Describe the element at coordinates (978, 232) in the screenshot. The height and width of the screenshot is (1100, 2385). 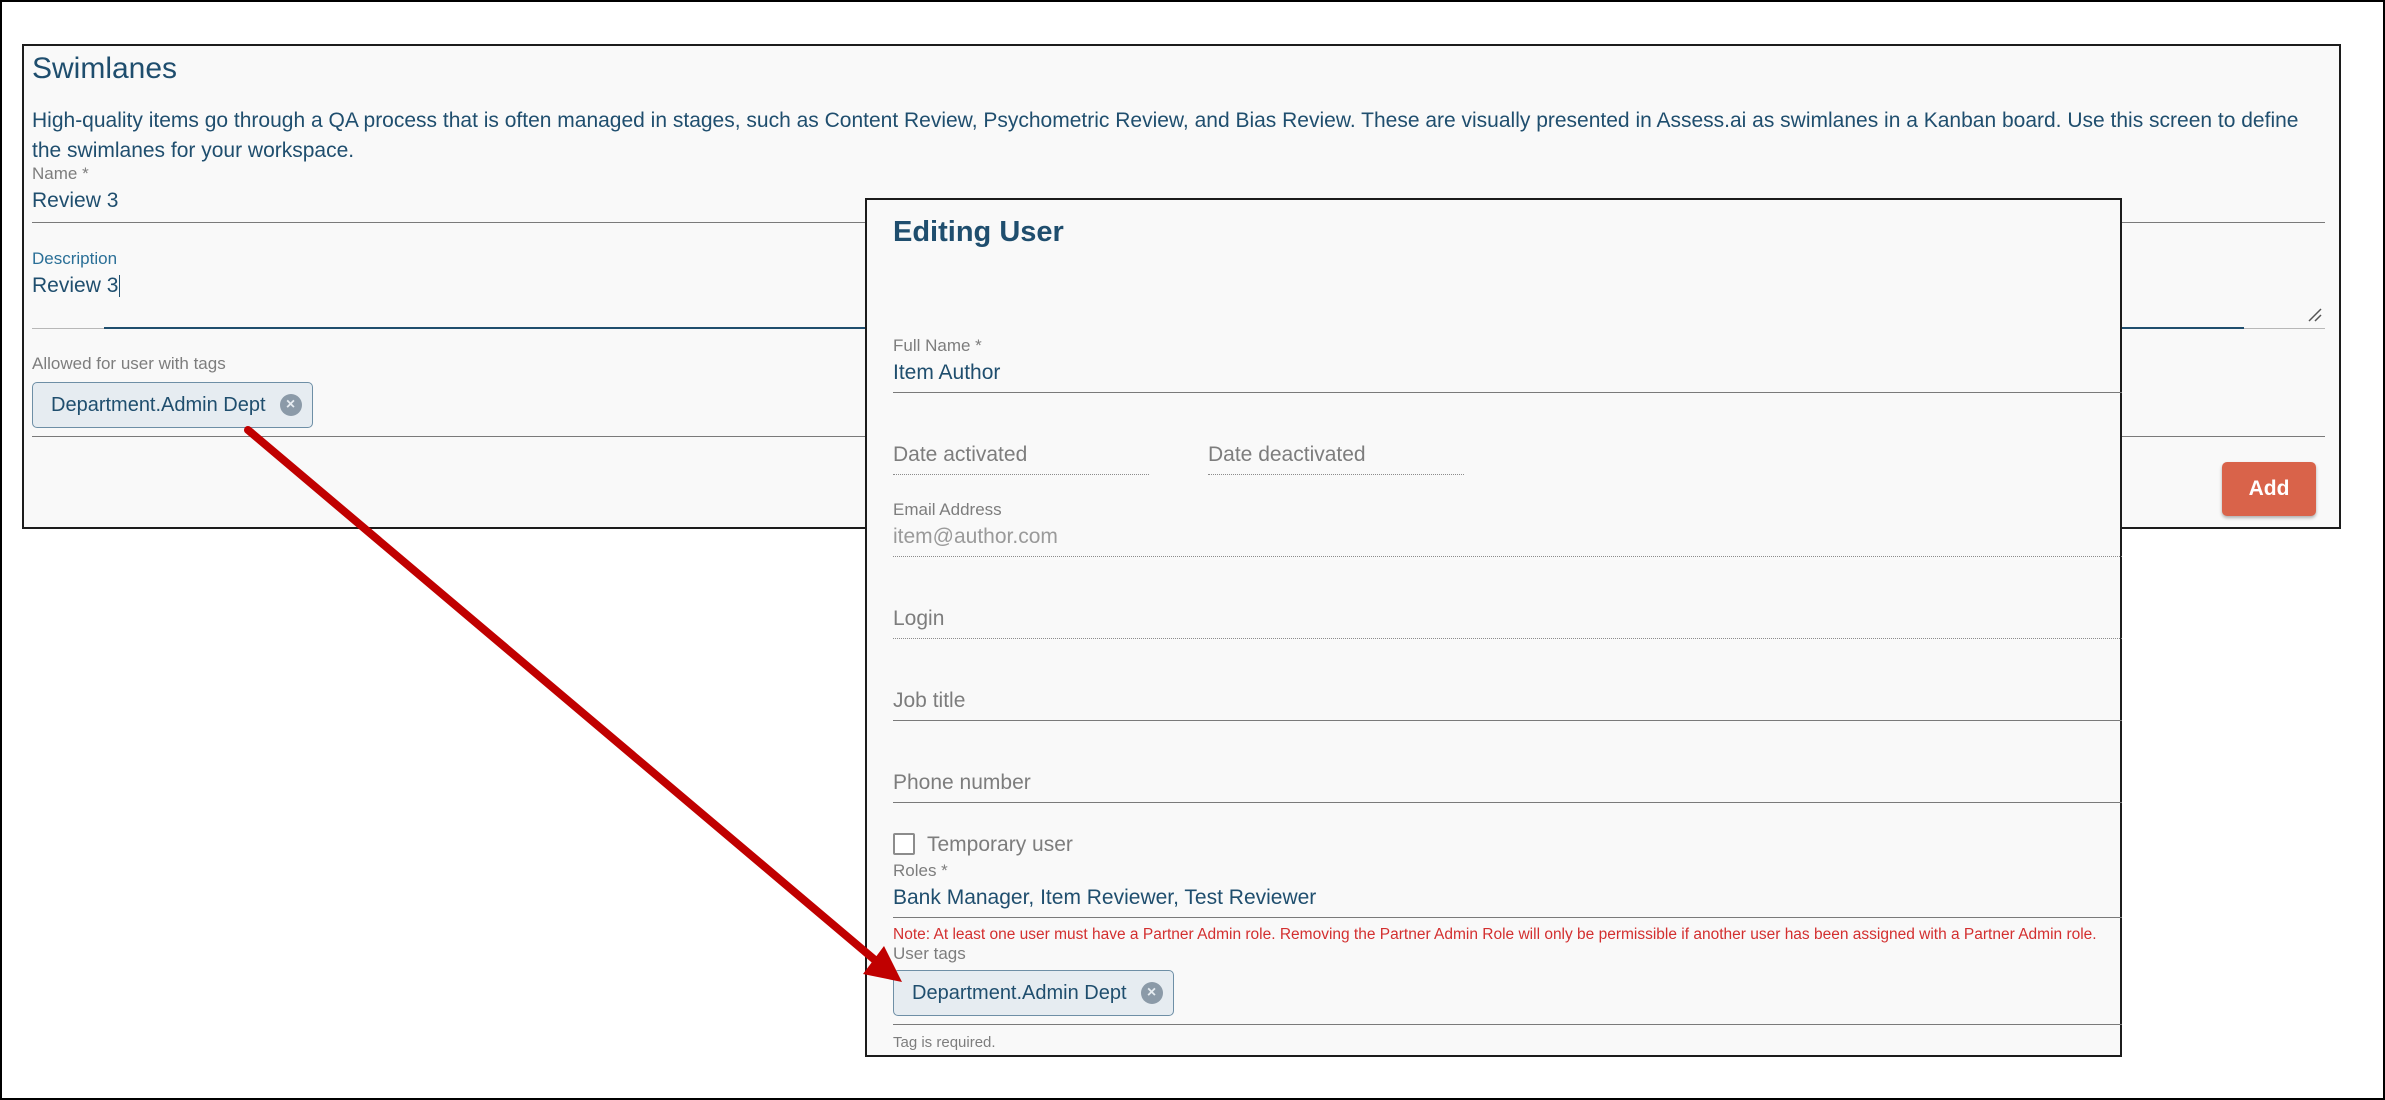
I see `dialog-title: Editing User` at that location.